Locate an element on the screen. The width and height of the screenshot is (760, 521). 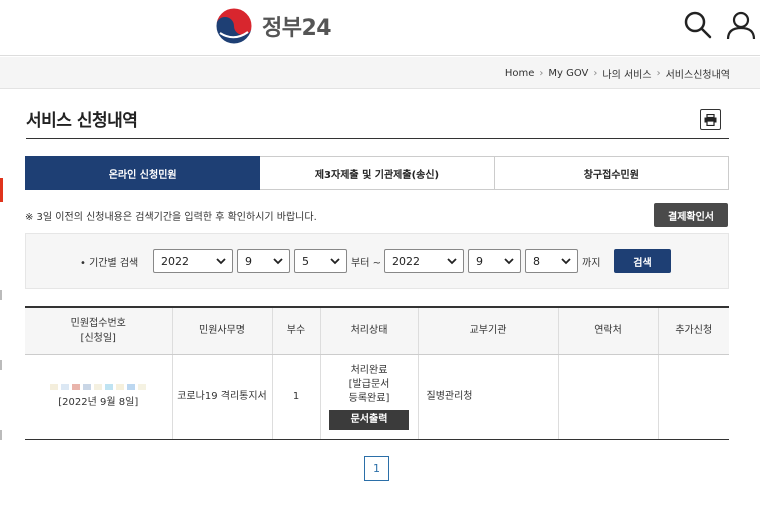
count-cell: 1 is located at coordinates (295, 397).